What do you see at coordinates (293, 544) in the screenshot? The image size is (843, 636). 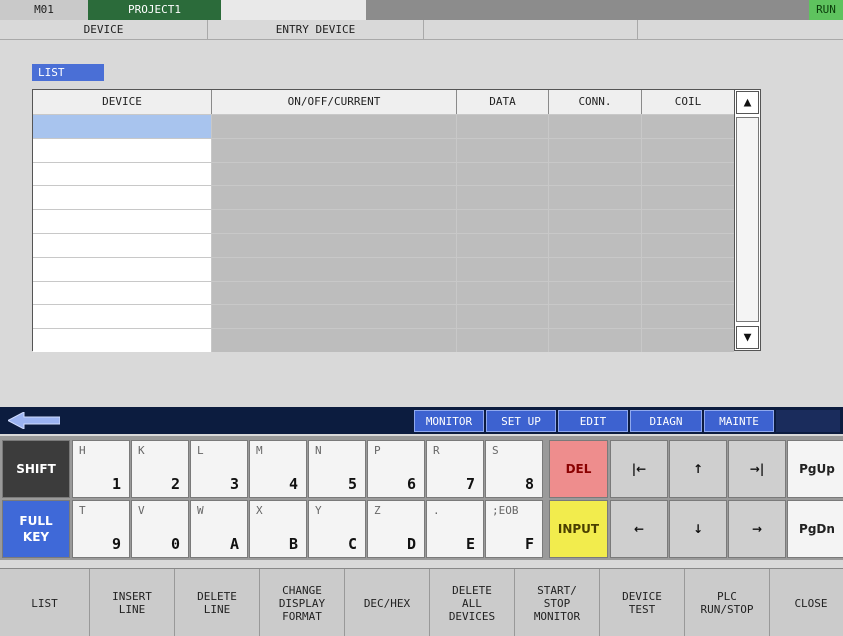 I see `key-main-label: B` at bounding box center [293, 544].